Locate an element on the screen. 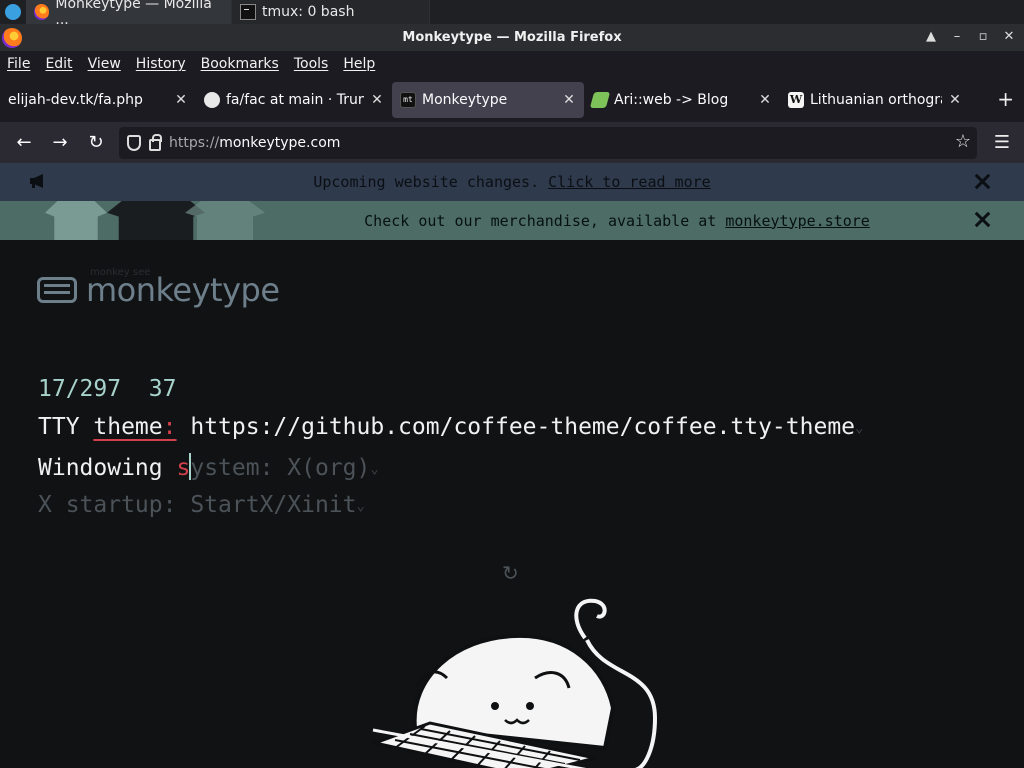  live-wpm: 37 is located at coordinates (162, 389).